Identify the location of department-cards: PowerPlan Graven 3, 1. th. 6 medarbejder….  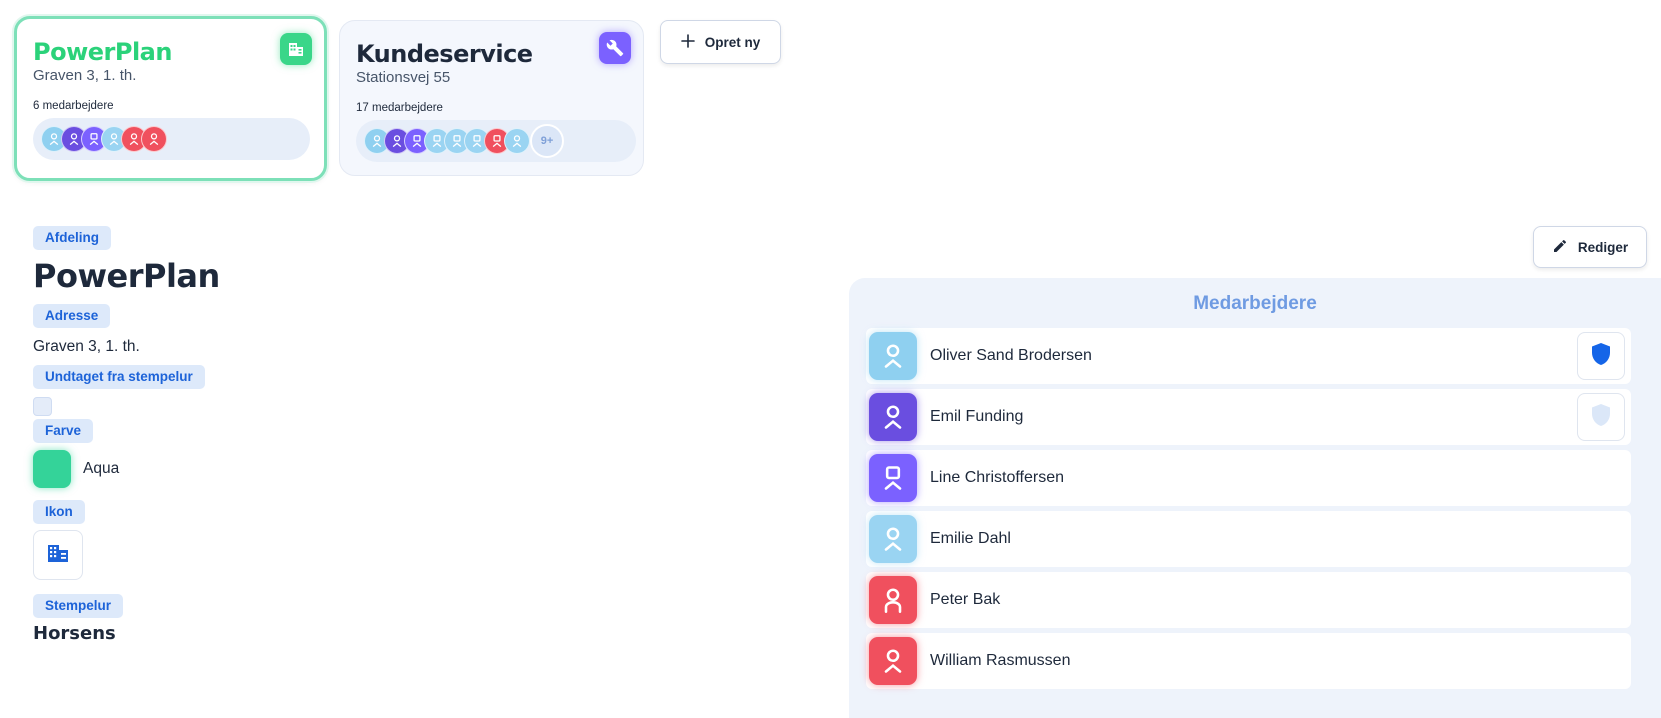
(329, 98).